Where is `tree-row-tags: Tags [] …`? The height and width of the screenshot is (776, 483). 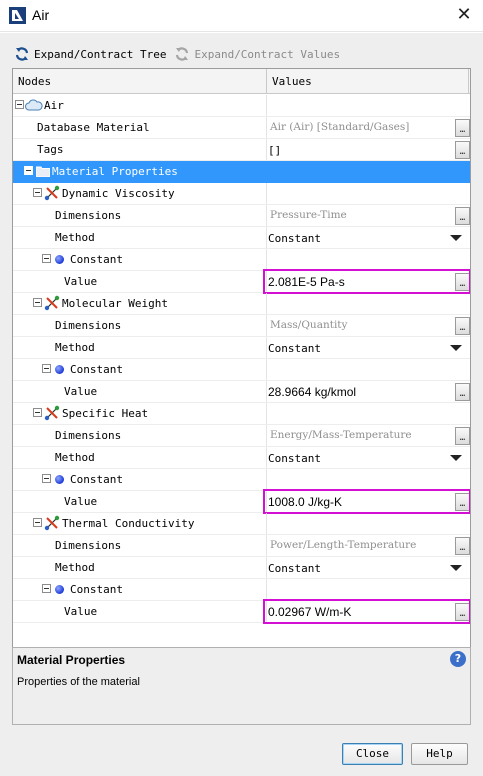
tree-row-tags: Tags [] … is located at coordinates (241, 150).